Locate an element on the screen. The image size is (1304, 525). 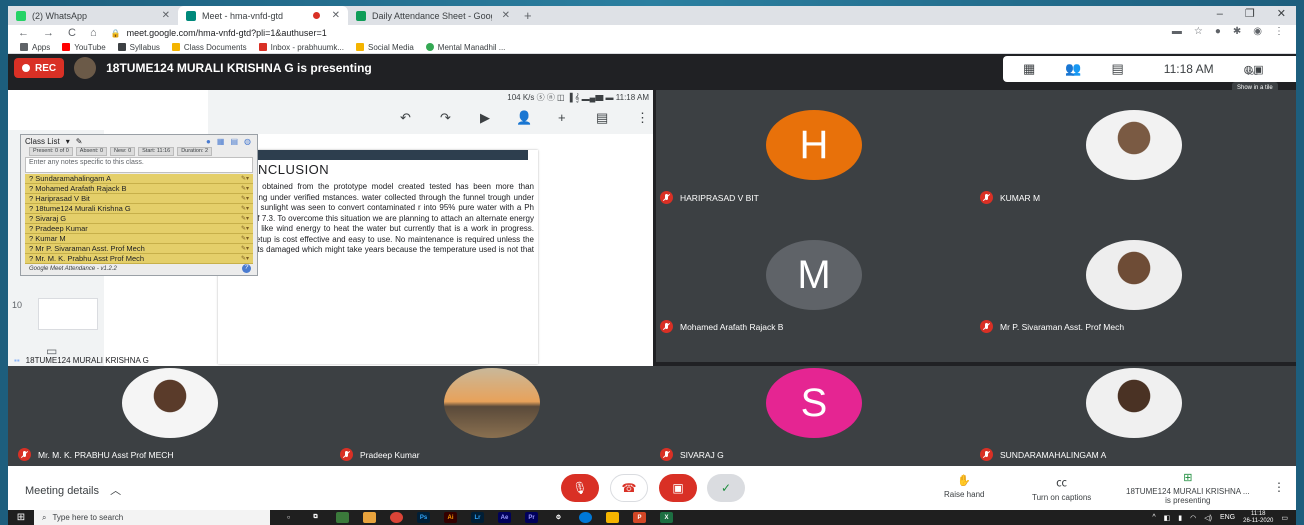
recording-badge: REC is located at coordinates (39, 68).